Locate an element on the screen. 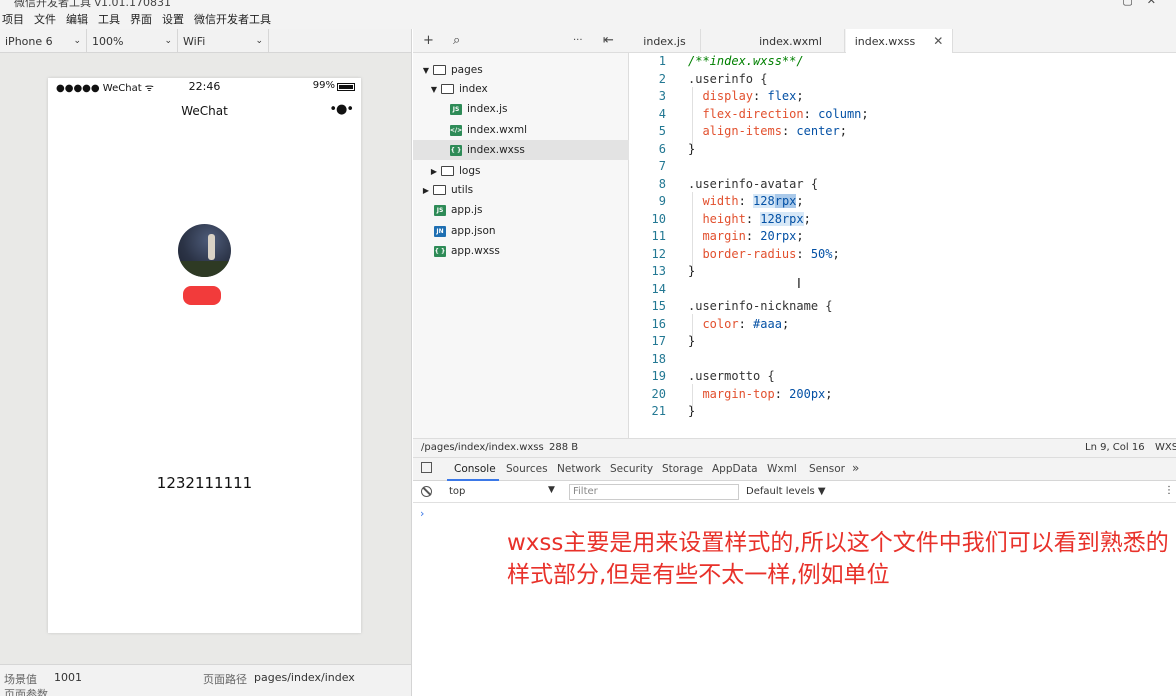 The image size is (1176, 696). tab-appdata: AppData is located at coordinates (735, 469).